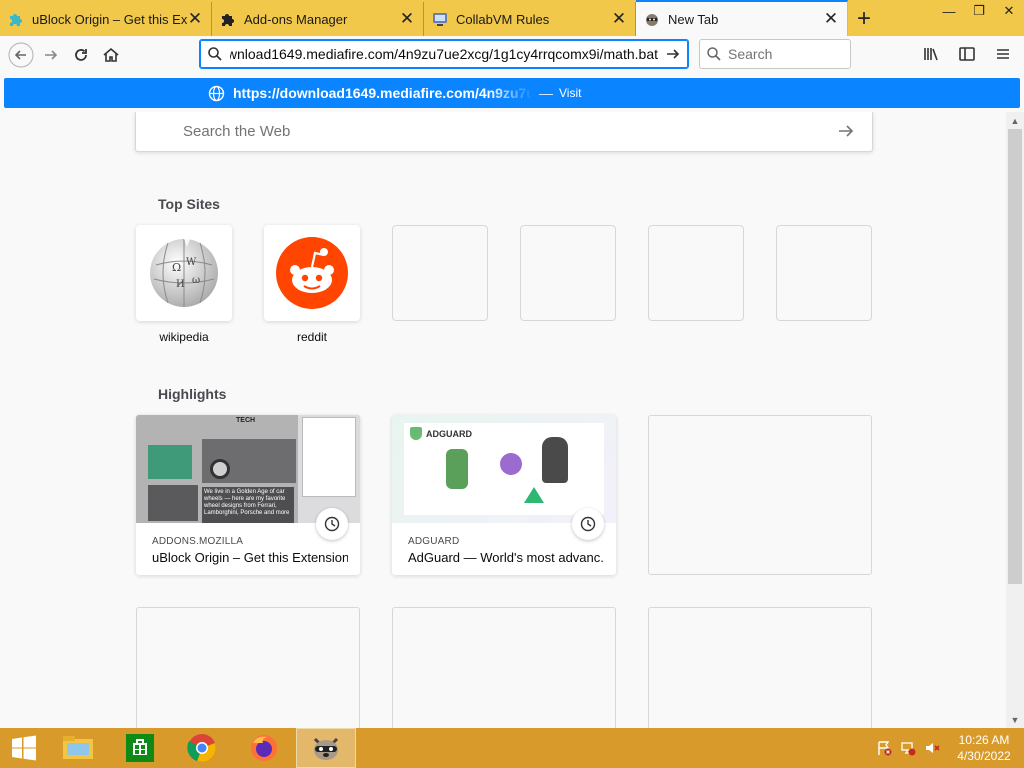 This screenshot has height=768, width=1024. I want to click on vertical-scrollbar: ▲ ▼, so click(1015, 420).